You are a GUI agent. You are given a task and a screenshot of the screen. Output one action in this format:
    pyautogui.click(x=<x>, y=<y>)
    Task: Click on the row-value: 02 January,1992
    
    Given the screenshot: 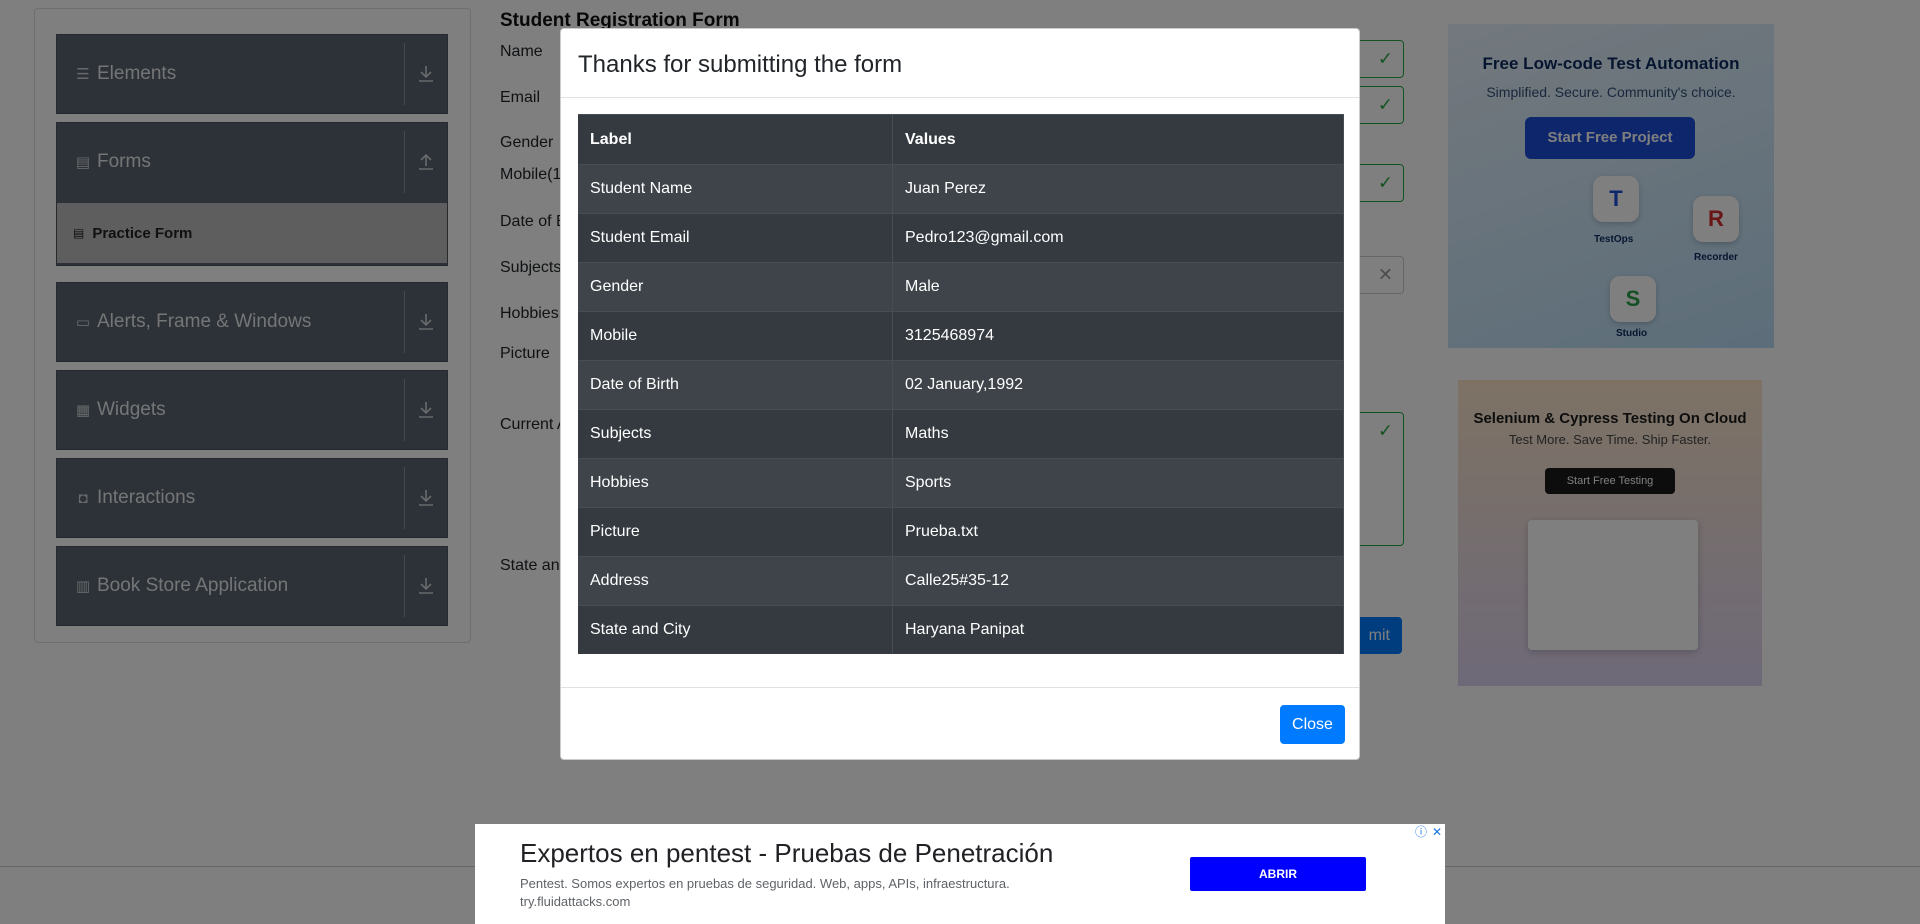 What is the action you would take?
    pyautogui.click(x=1118, y=385)
    